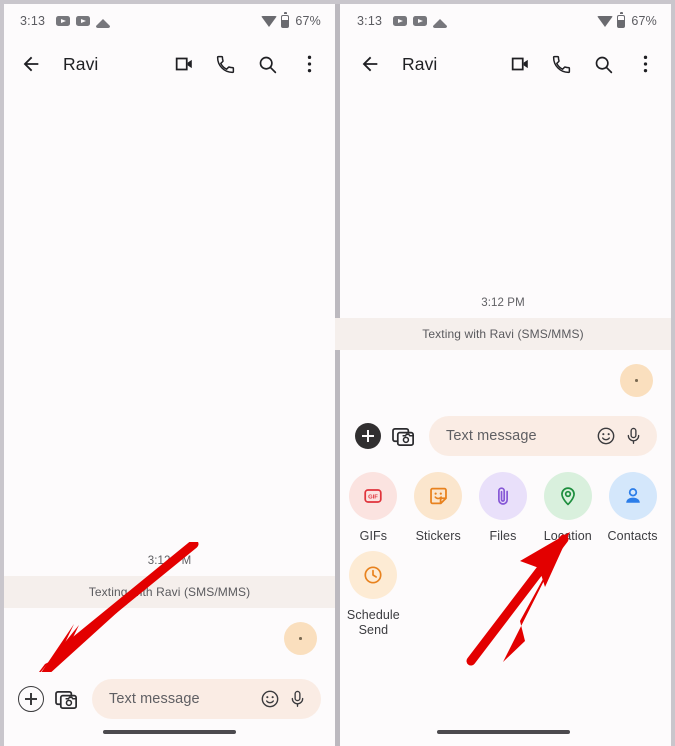 The height and width of the screenshot is (746, 675). I want to click on attachment-option-location: Location, so click(567, 508).